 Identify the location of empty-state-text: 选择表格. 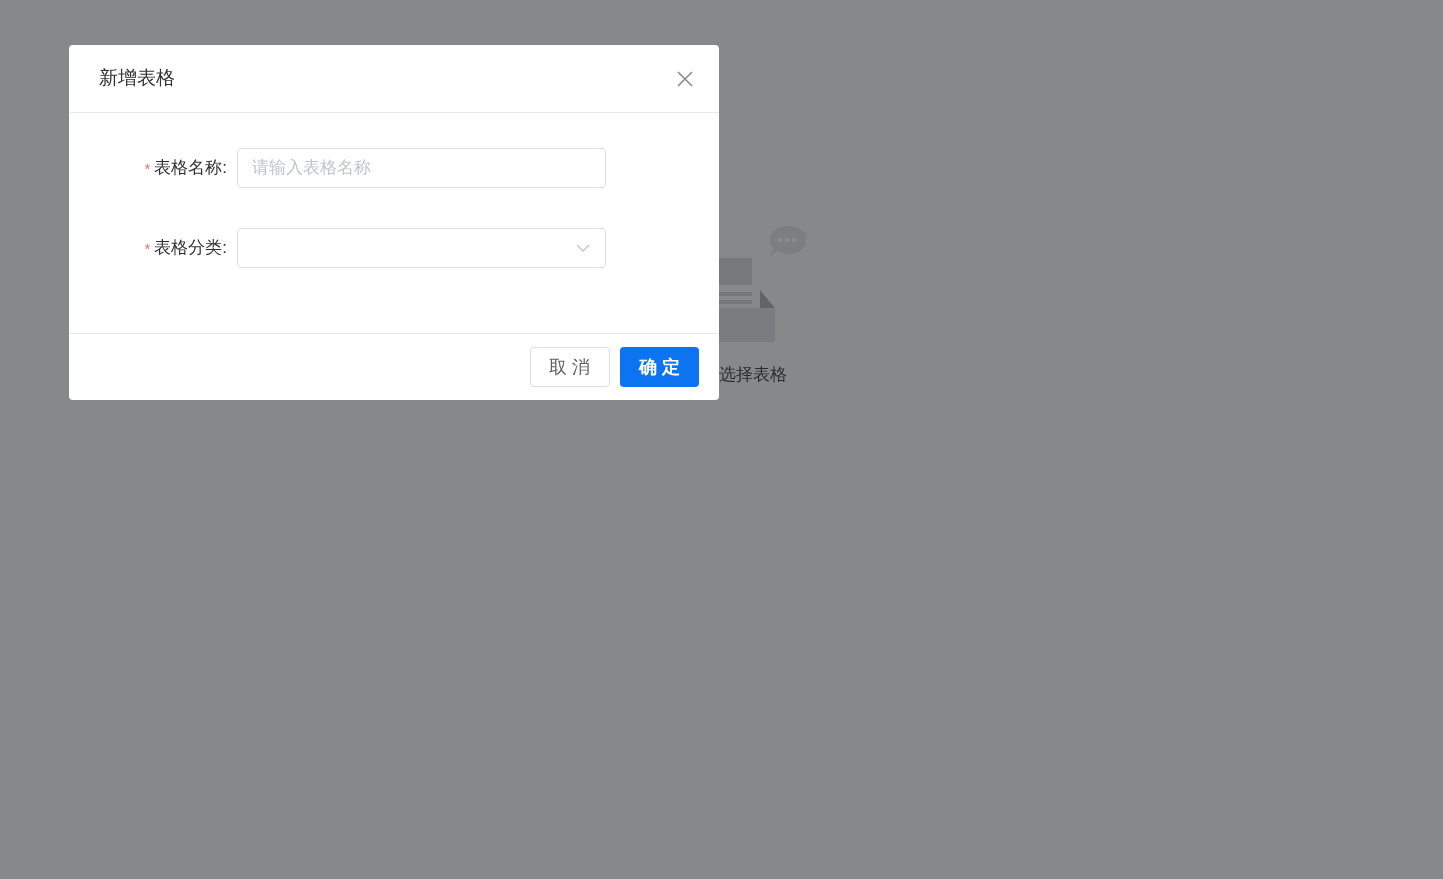
(753, 375).